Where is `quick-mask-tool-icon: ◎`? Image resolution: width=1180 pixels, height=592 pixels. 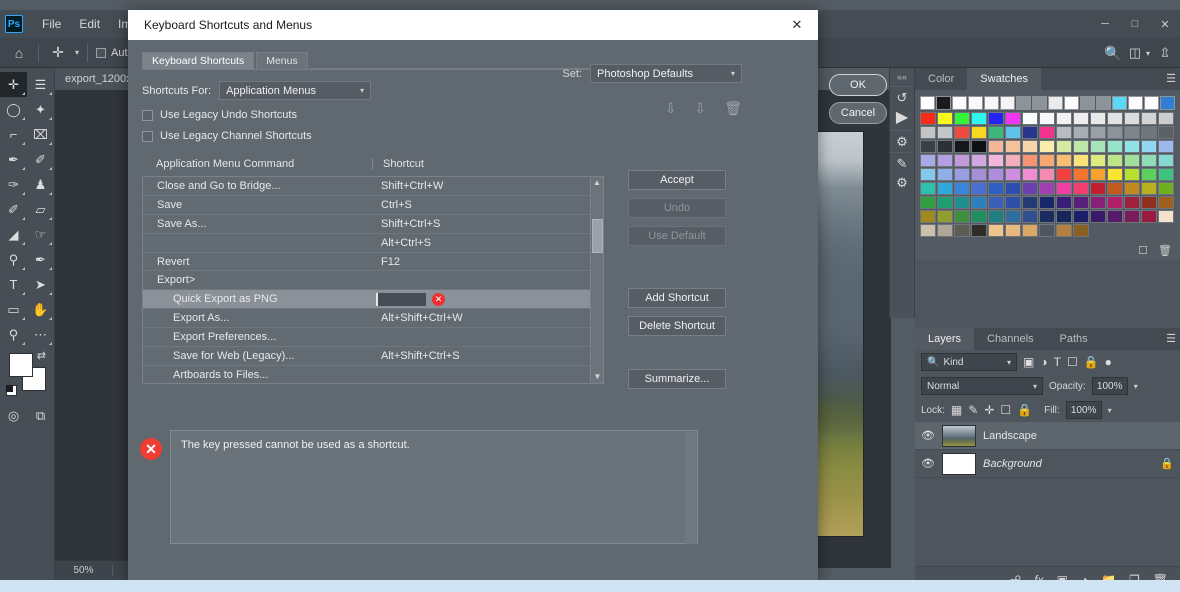
quick-mask-tool-icon: ◎ is located at coordinates (13, 415).